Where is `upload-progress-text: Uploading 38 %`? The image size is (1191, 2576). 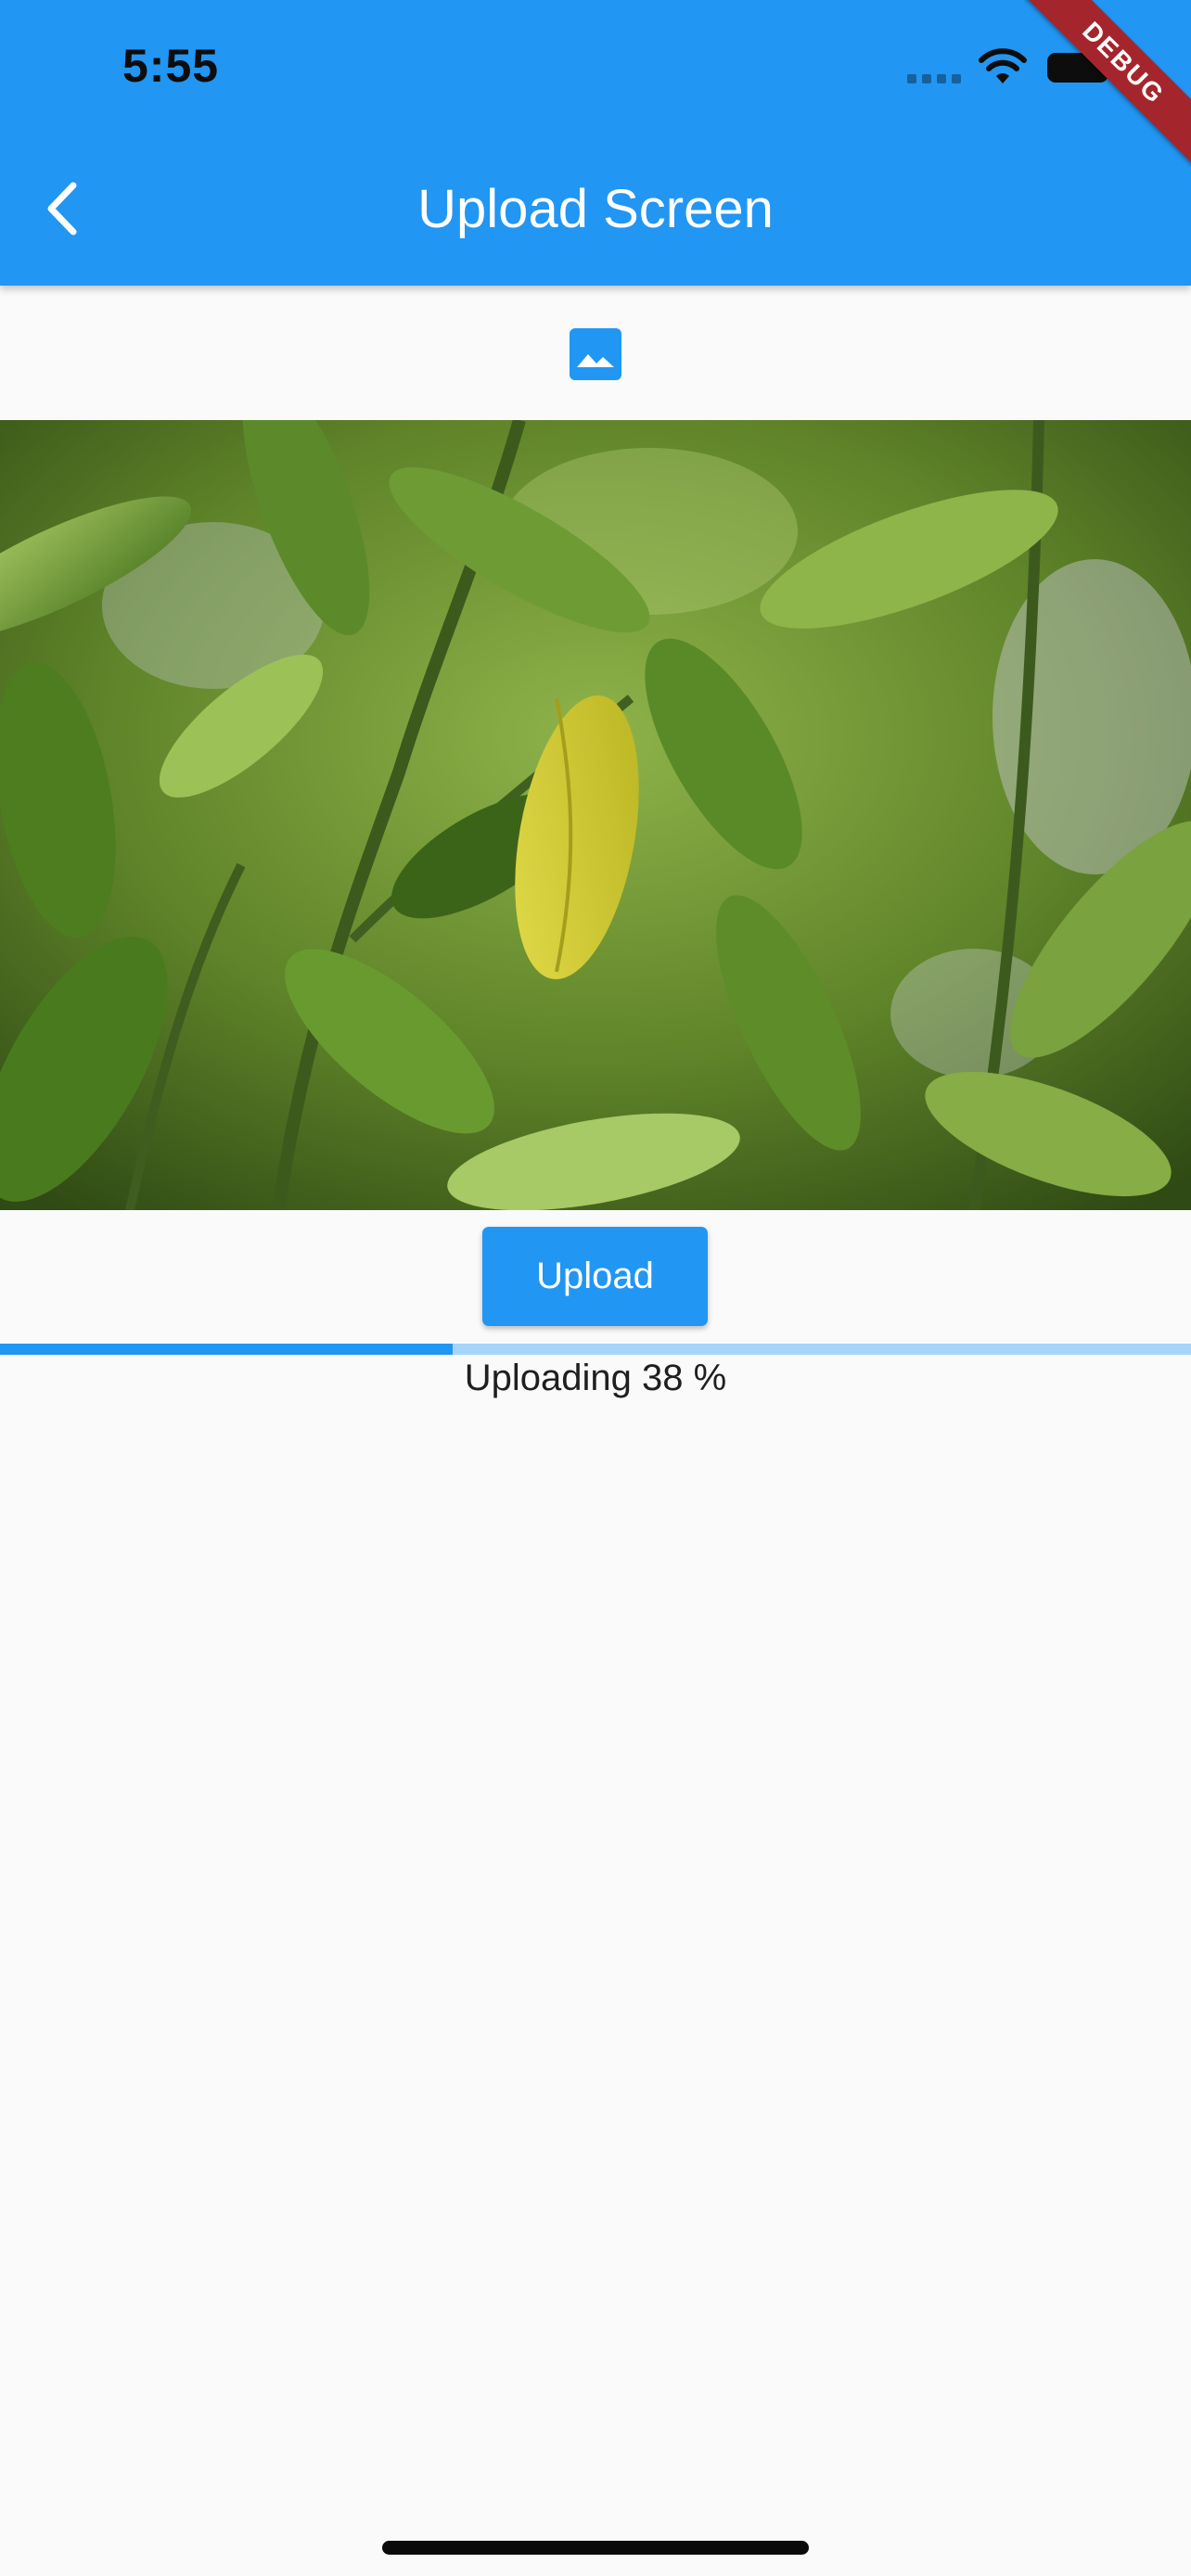 upload-progress-text: Uploading 38 % is located at coordinates (595, 1378).